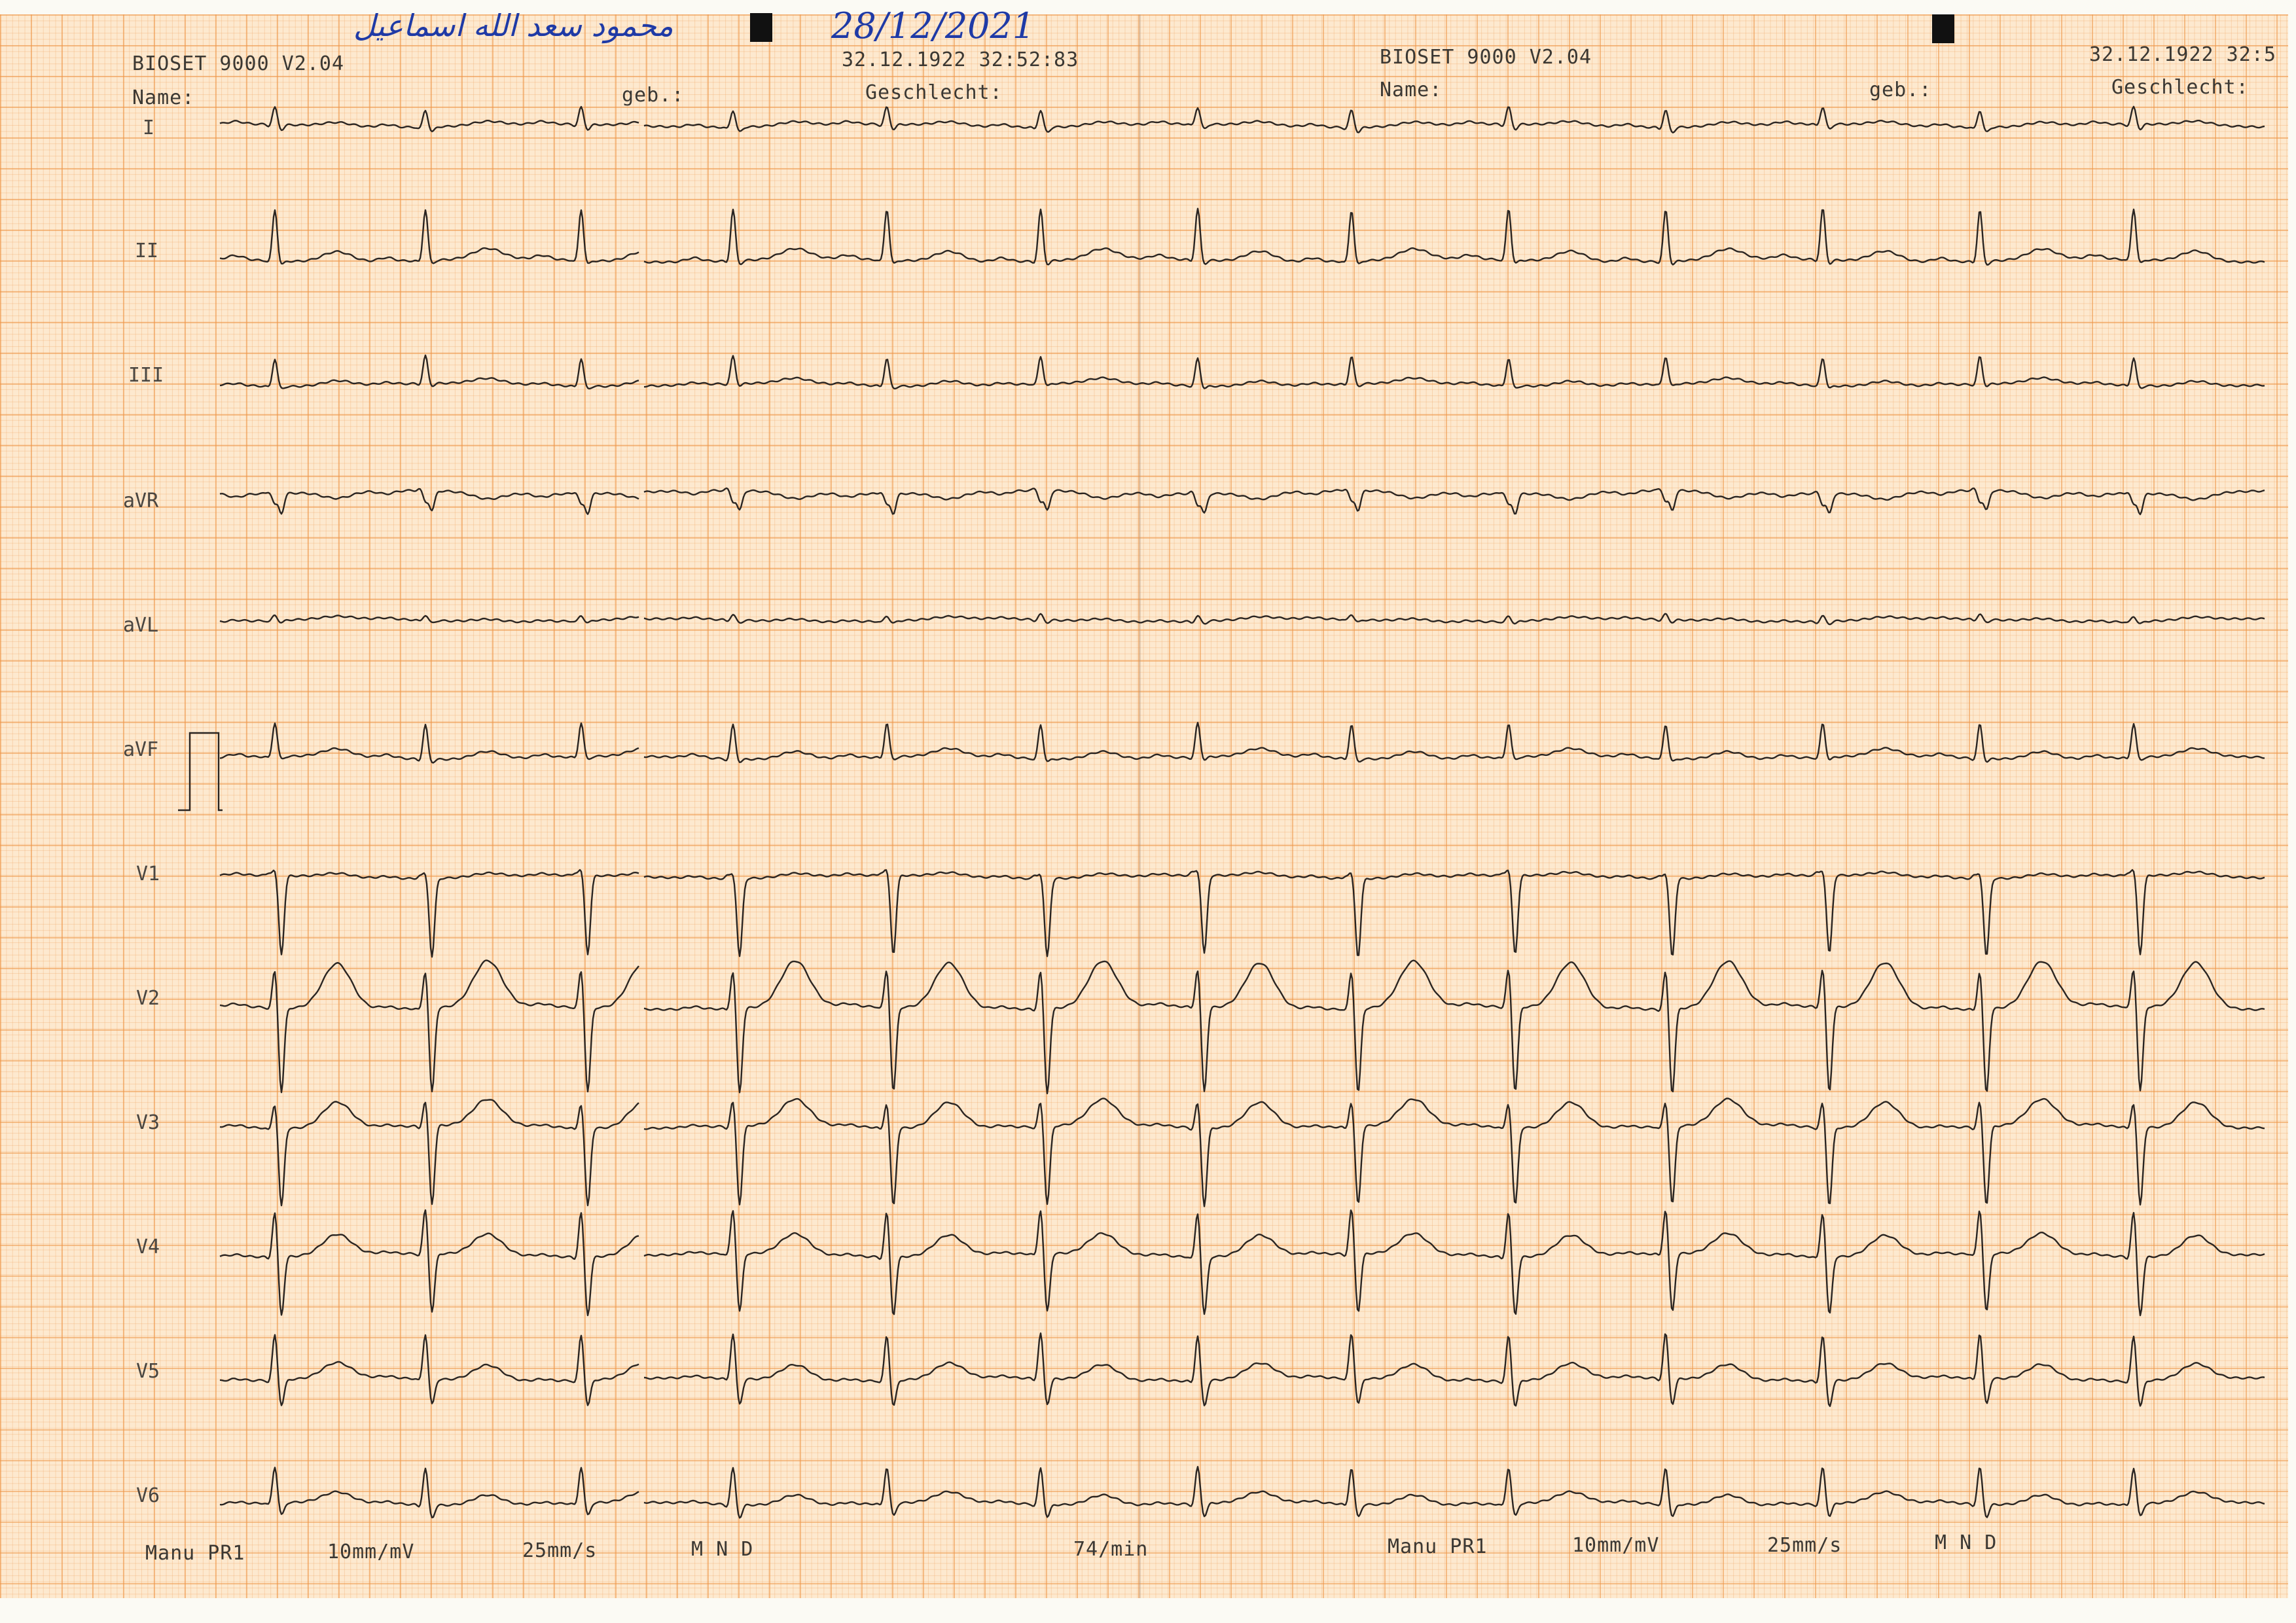 The height and width of the screenshot is (1623, 2296). I want to click on speed-label-right: 25mm/s, so click(1804, 1546).